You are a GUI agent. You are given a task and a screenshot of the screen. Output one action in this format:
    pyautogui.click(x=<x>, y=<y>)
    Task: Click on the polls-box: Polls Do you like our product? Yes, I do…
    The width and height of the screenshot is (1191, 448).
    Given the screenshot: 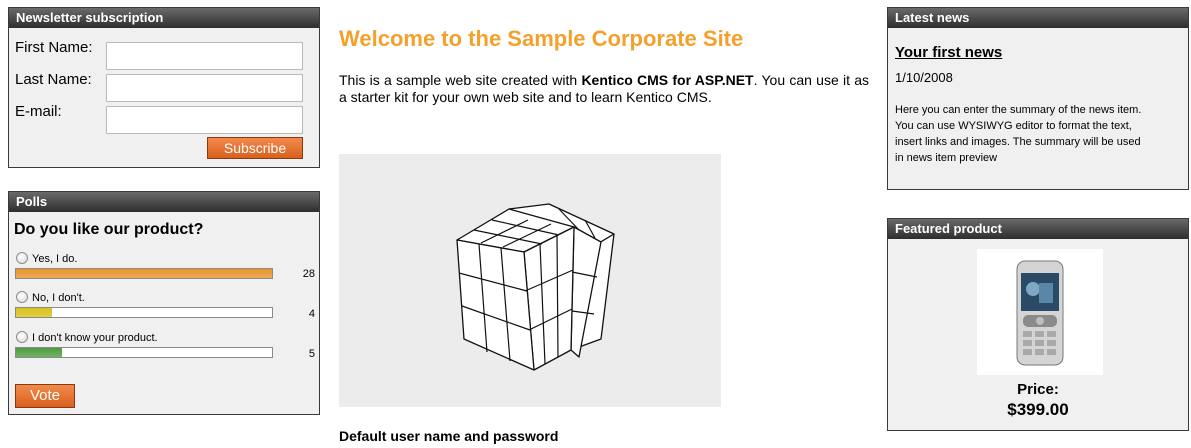 What is the action you would take?
    pyautogui.click(x=164, y=303)
    